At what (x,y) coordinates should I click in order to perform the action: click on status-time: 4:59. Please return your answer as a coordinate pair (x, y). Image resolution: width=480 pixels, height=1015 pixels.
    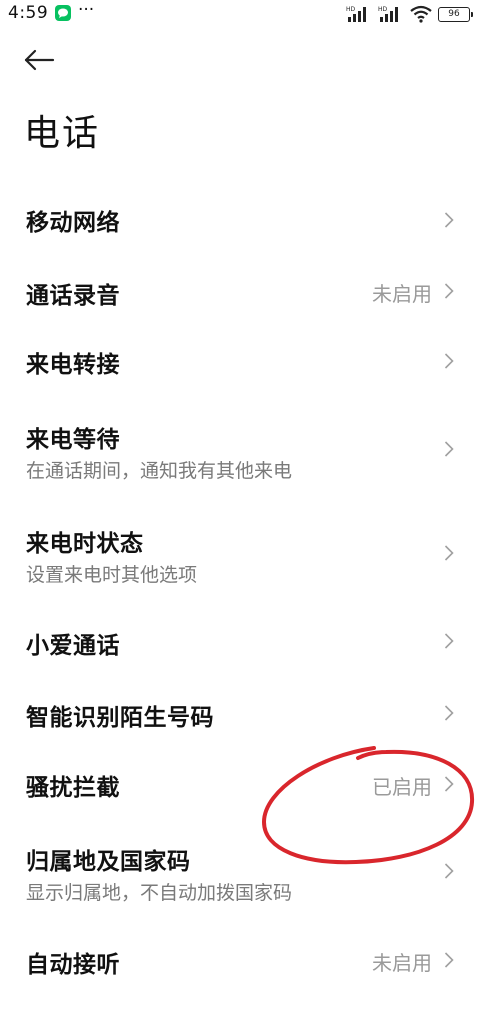
    Looking at the image, I should click on (28, 13).